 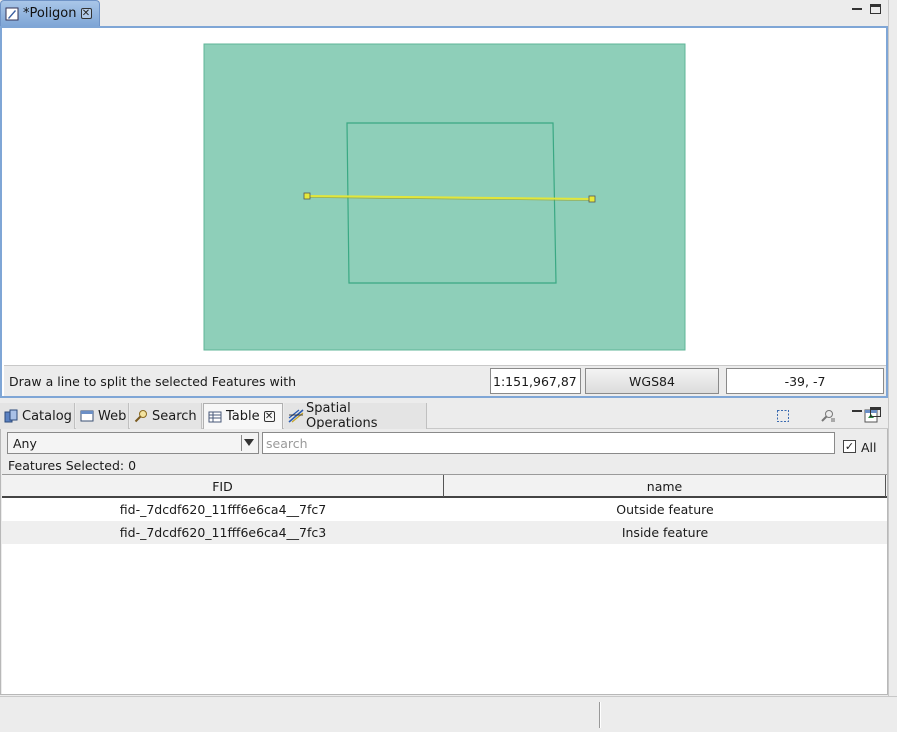 I want to click on crs-label: WGS84, so click(x=652, y=381).